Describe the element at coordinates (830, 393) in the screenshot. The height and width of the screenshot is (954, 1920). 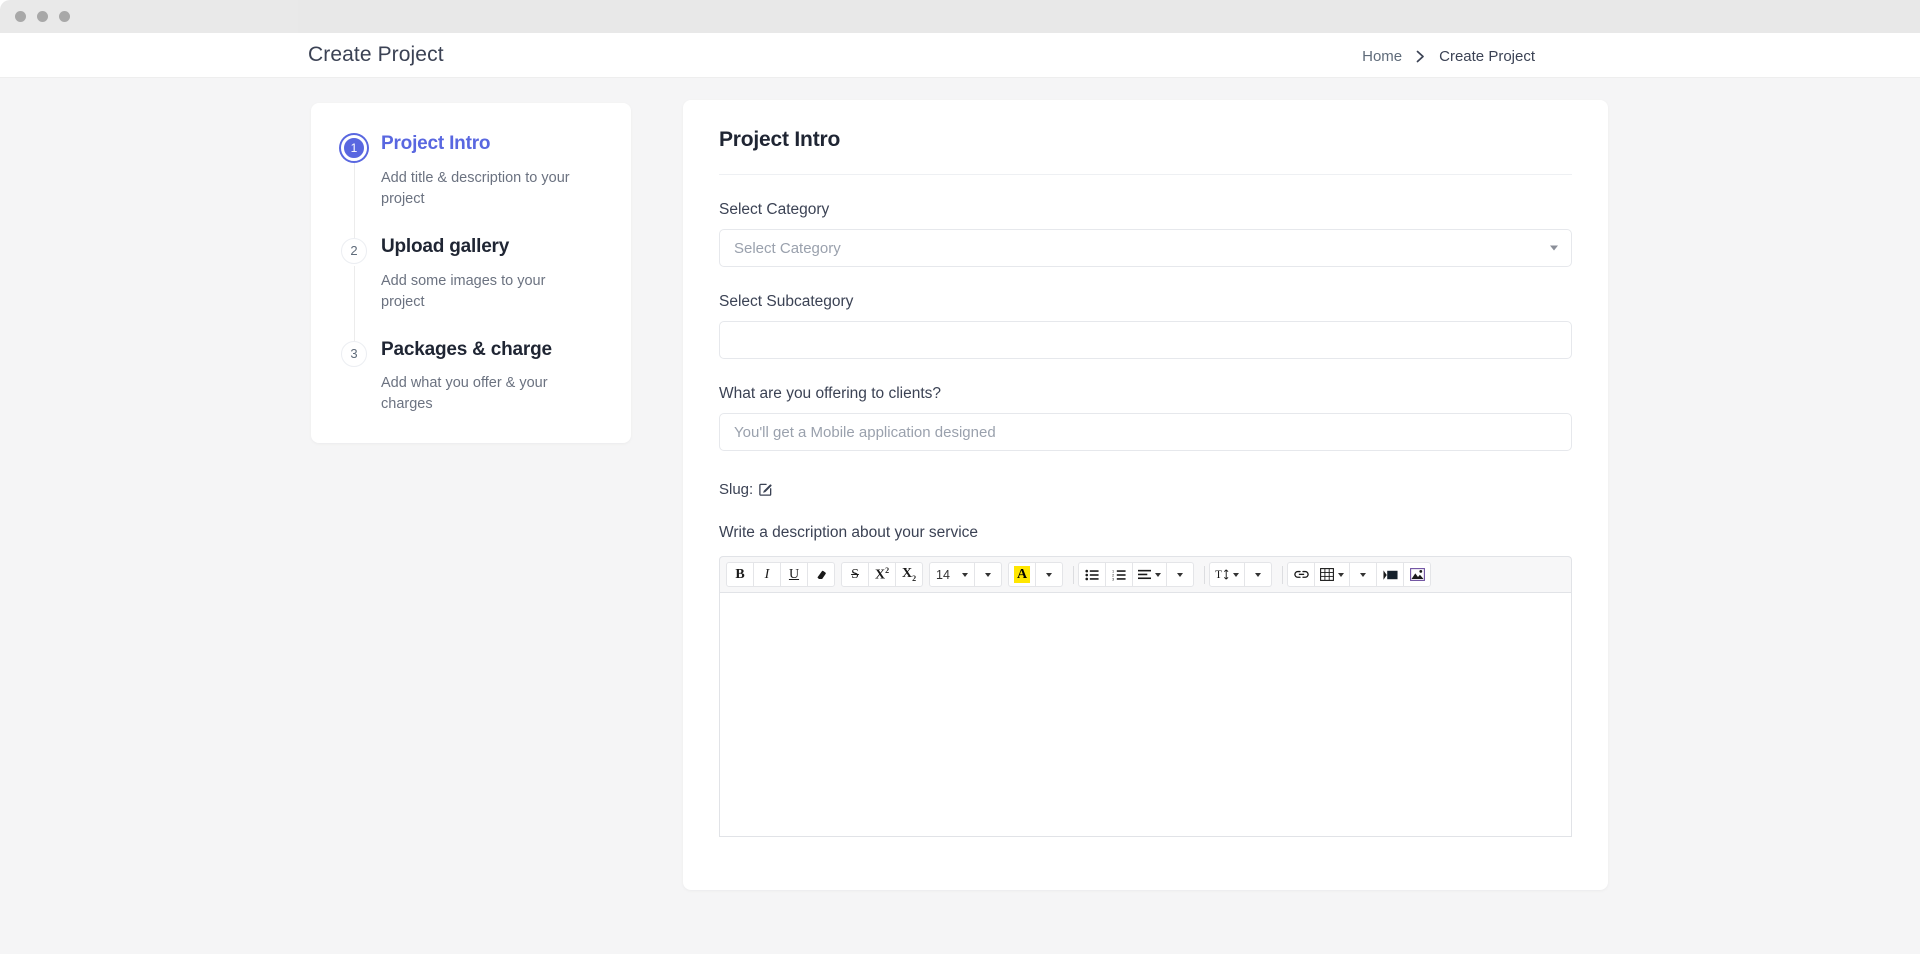
I see `label-offering: What are you offering to clients?` at that location.